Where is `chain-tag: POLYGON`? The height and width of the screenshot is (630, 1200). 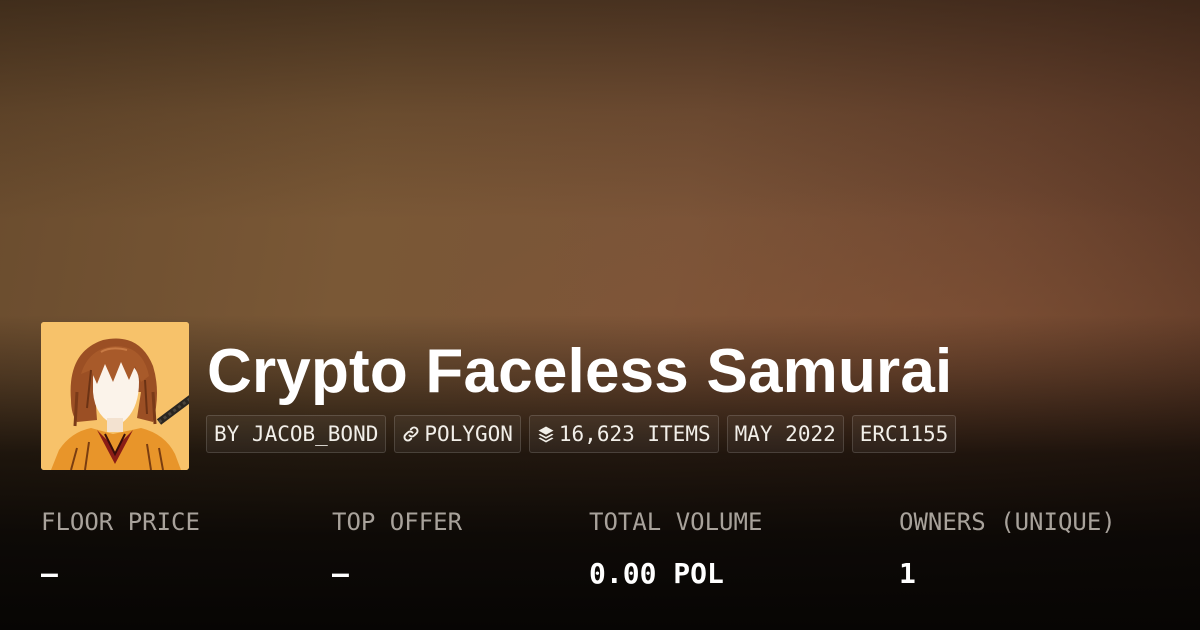 chain-tag: POLYGON is located at coordinates (457, 434).